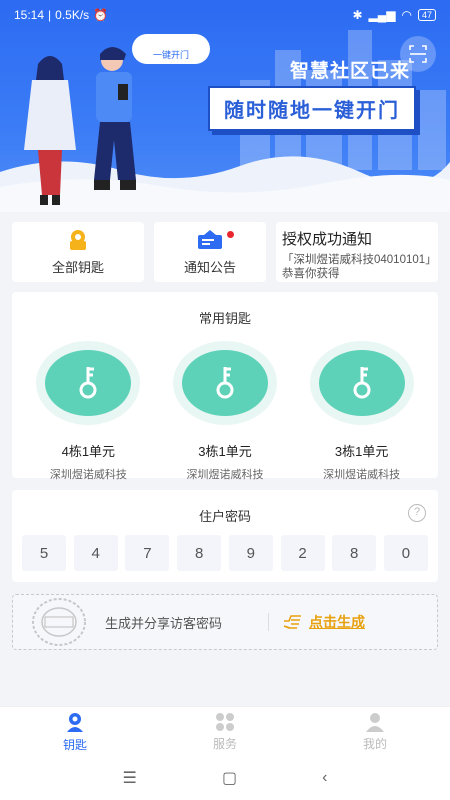 The image size is (450, 800). Describe the element at coordinates (357, 252) in the screenshot. I see `notice-message: 授权成功通知 「深圳煜诺威科技04010101」恭喜你获得` at that location.